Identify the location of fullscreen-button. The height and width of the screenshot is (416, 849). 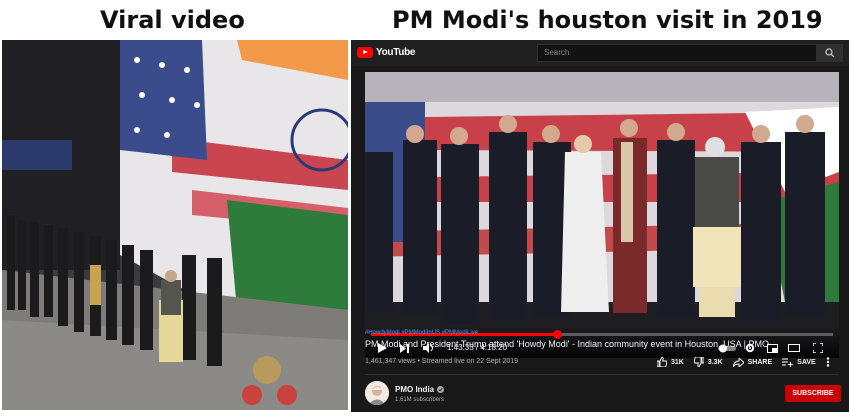
(818, 348).